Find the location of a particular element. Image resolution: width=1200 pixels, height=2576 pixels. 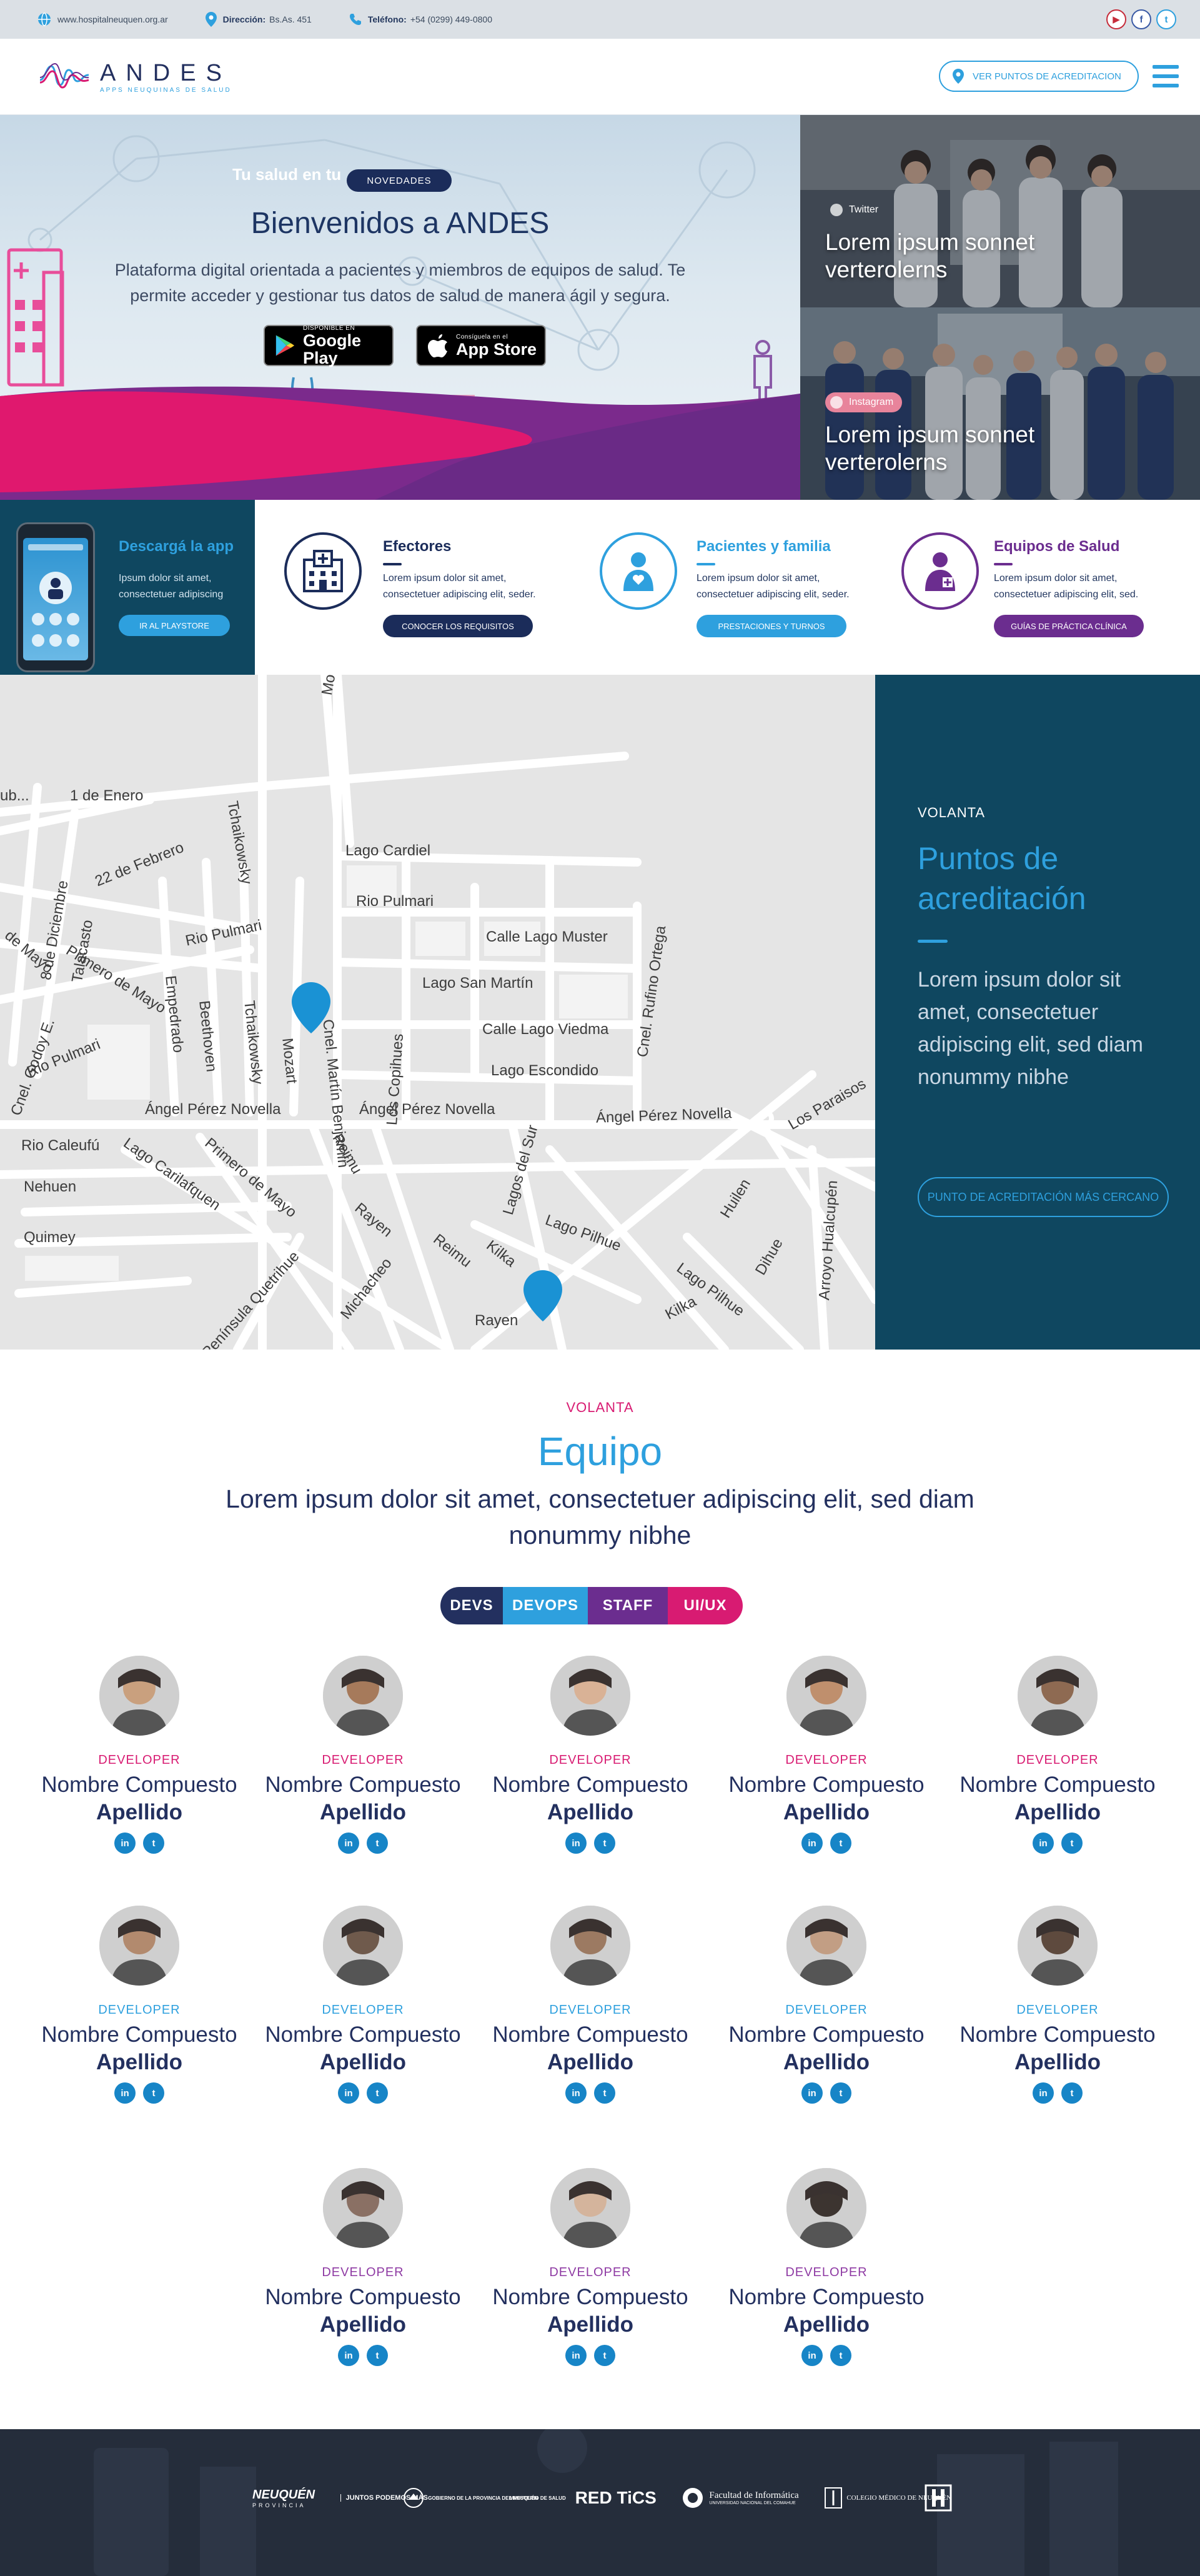

gobierno-neuquen-logo: GOBIERNO DE LA PROVINCIA DEL NEUQUÉN is located at coordinates (470, 2498).